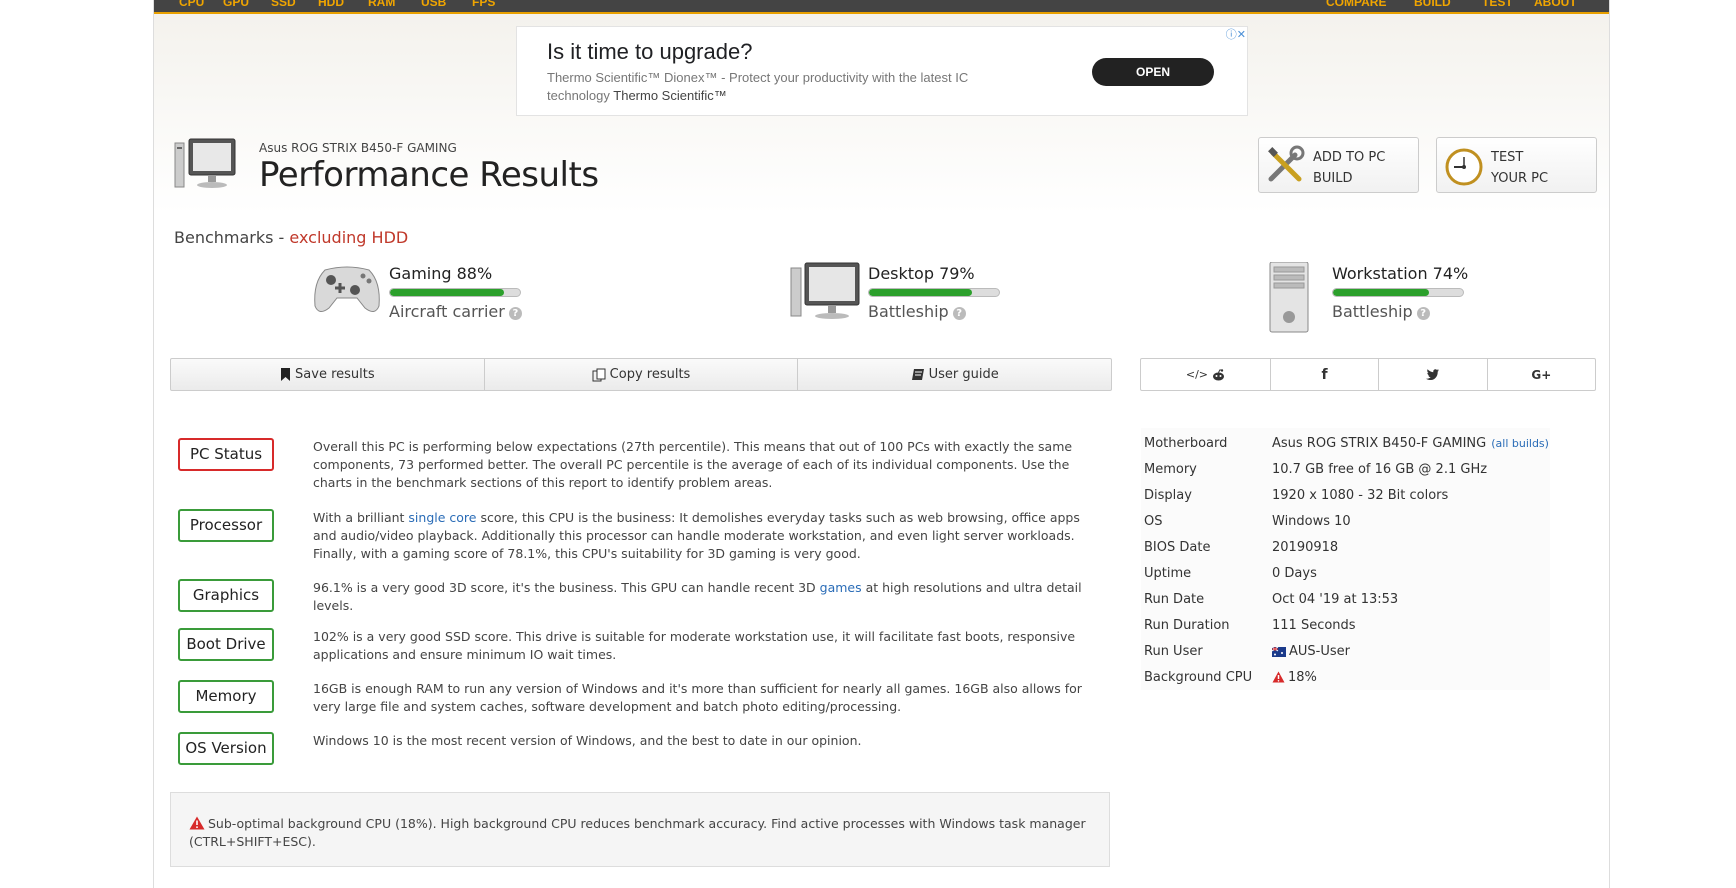 This screenshot has width=1736, height=888. I want to click on copy-results-button: Copy results, so click(642, 374).